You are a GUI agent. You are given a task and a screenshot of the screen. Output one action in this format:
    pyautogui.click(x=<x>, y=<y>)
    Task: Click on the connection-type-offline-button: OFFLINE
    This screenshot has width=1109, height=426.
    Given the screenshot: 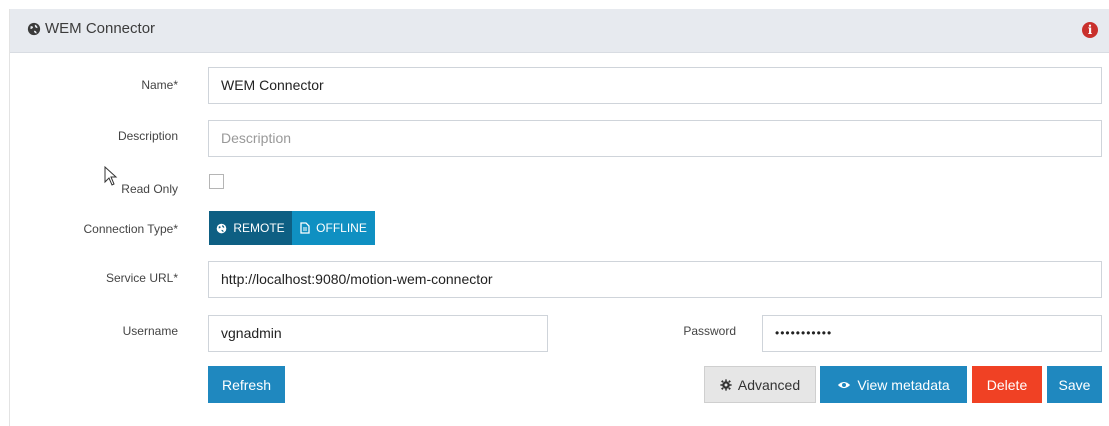 What is the action you would take?
    pyautogui.click(x=333, y=228)
    